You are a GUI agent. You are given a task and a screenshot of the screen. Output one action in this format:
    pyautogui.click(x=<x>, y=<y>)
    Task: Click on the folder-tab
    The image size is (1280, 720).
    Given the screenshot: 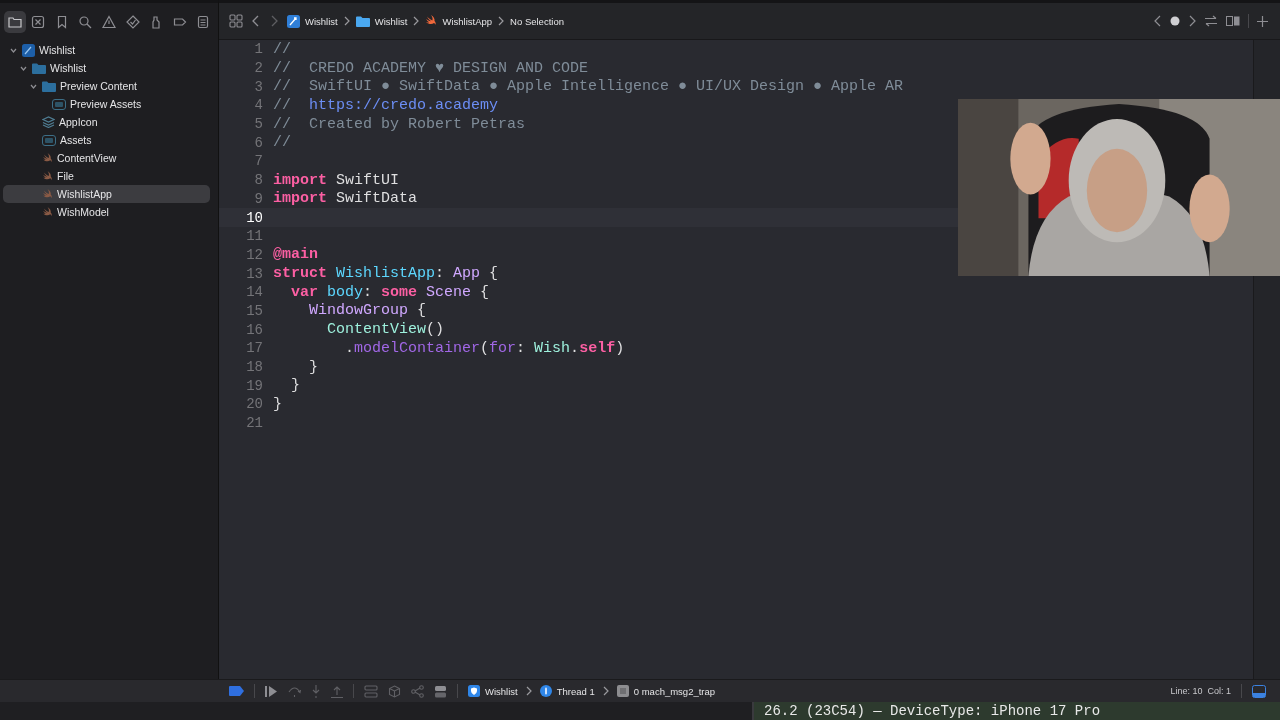 What is the action you would take?
    pyautogui.click(x=15, y=21)
    